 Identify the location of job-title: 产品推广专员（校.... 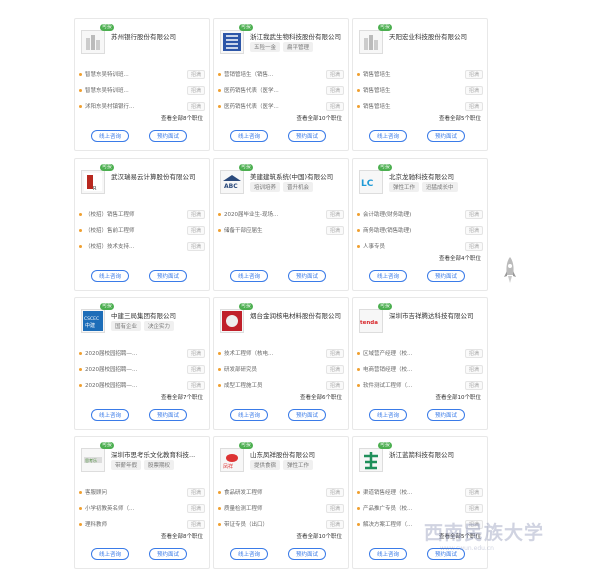
(403, 508).